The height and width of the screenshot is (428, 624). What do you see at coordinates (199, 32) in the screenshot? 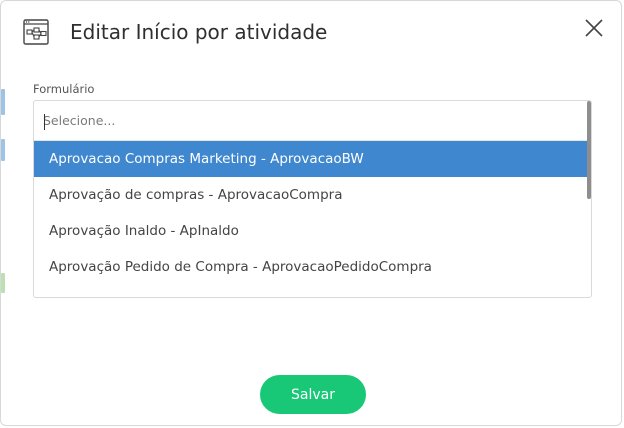
I see `dialog-title: Editar Início por atividade` at bounding box center [199, 32].